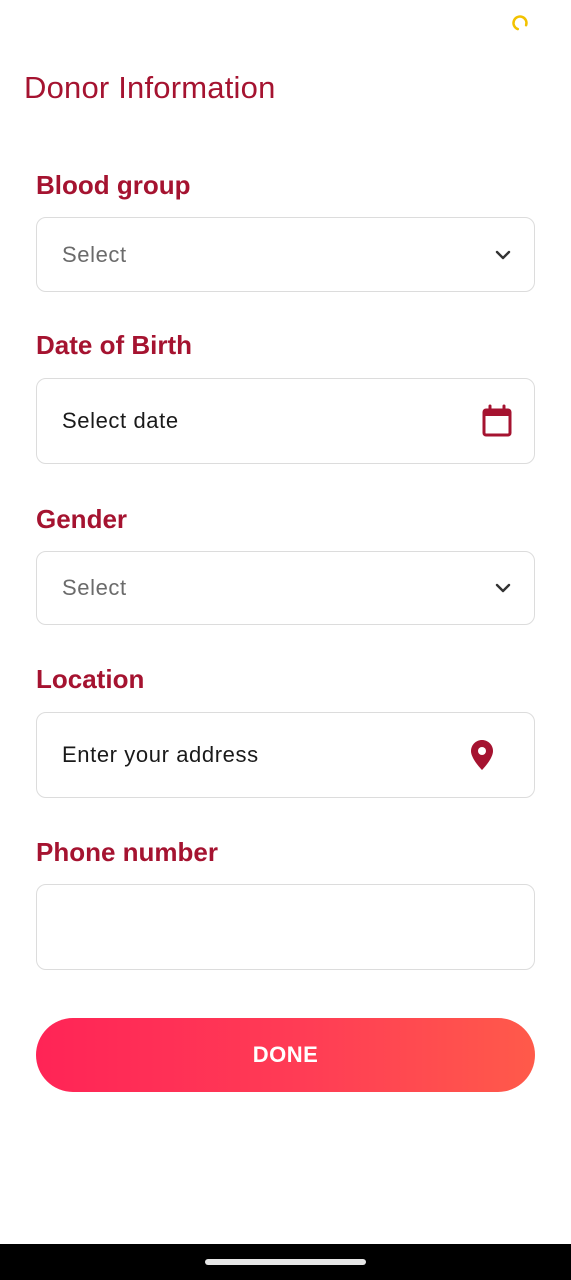  What do you see at coordinates (113, 185) in the screenshot?
I see `blood-group-label: Blood group` at bounding box center [113, 185].